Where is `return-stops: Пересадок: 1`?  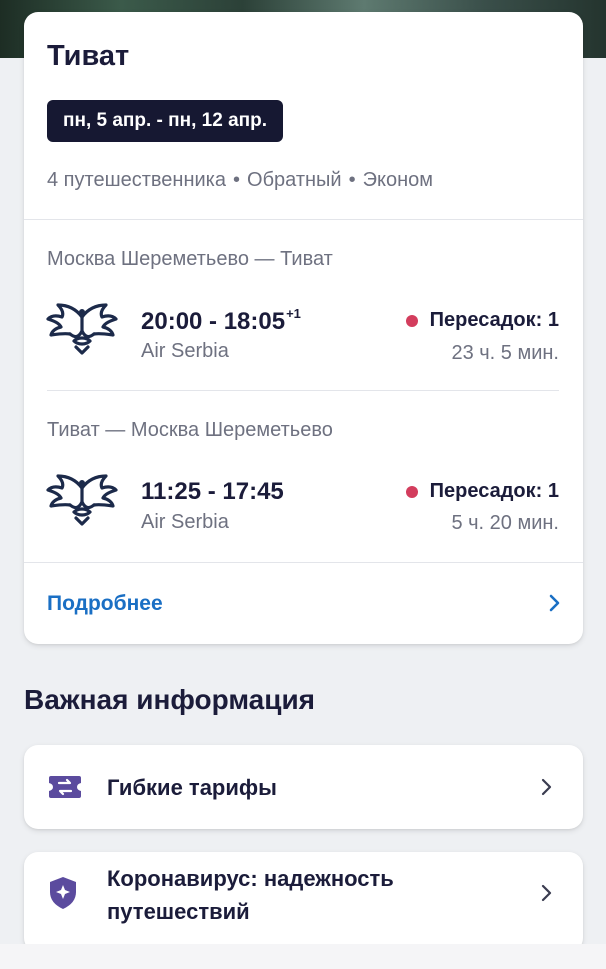 return-stops: Пересадок: 1 is located at coordinates (482, 491).